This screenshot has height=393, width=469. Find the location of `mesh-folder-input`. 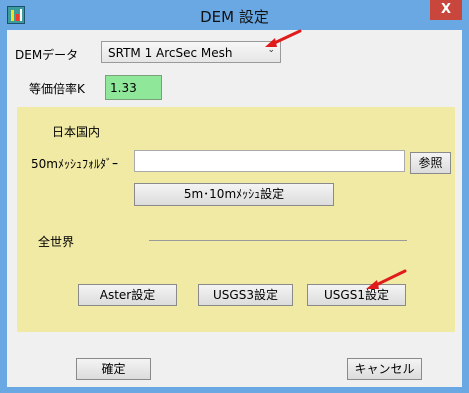

mesh-folder-input is located at coordinates (269, 161).